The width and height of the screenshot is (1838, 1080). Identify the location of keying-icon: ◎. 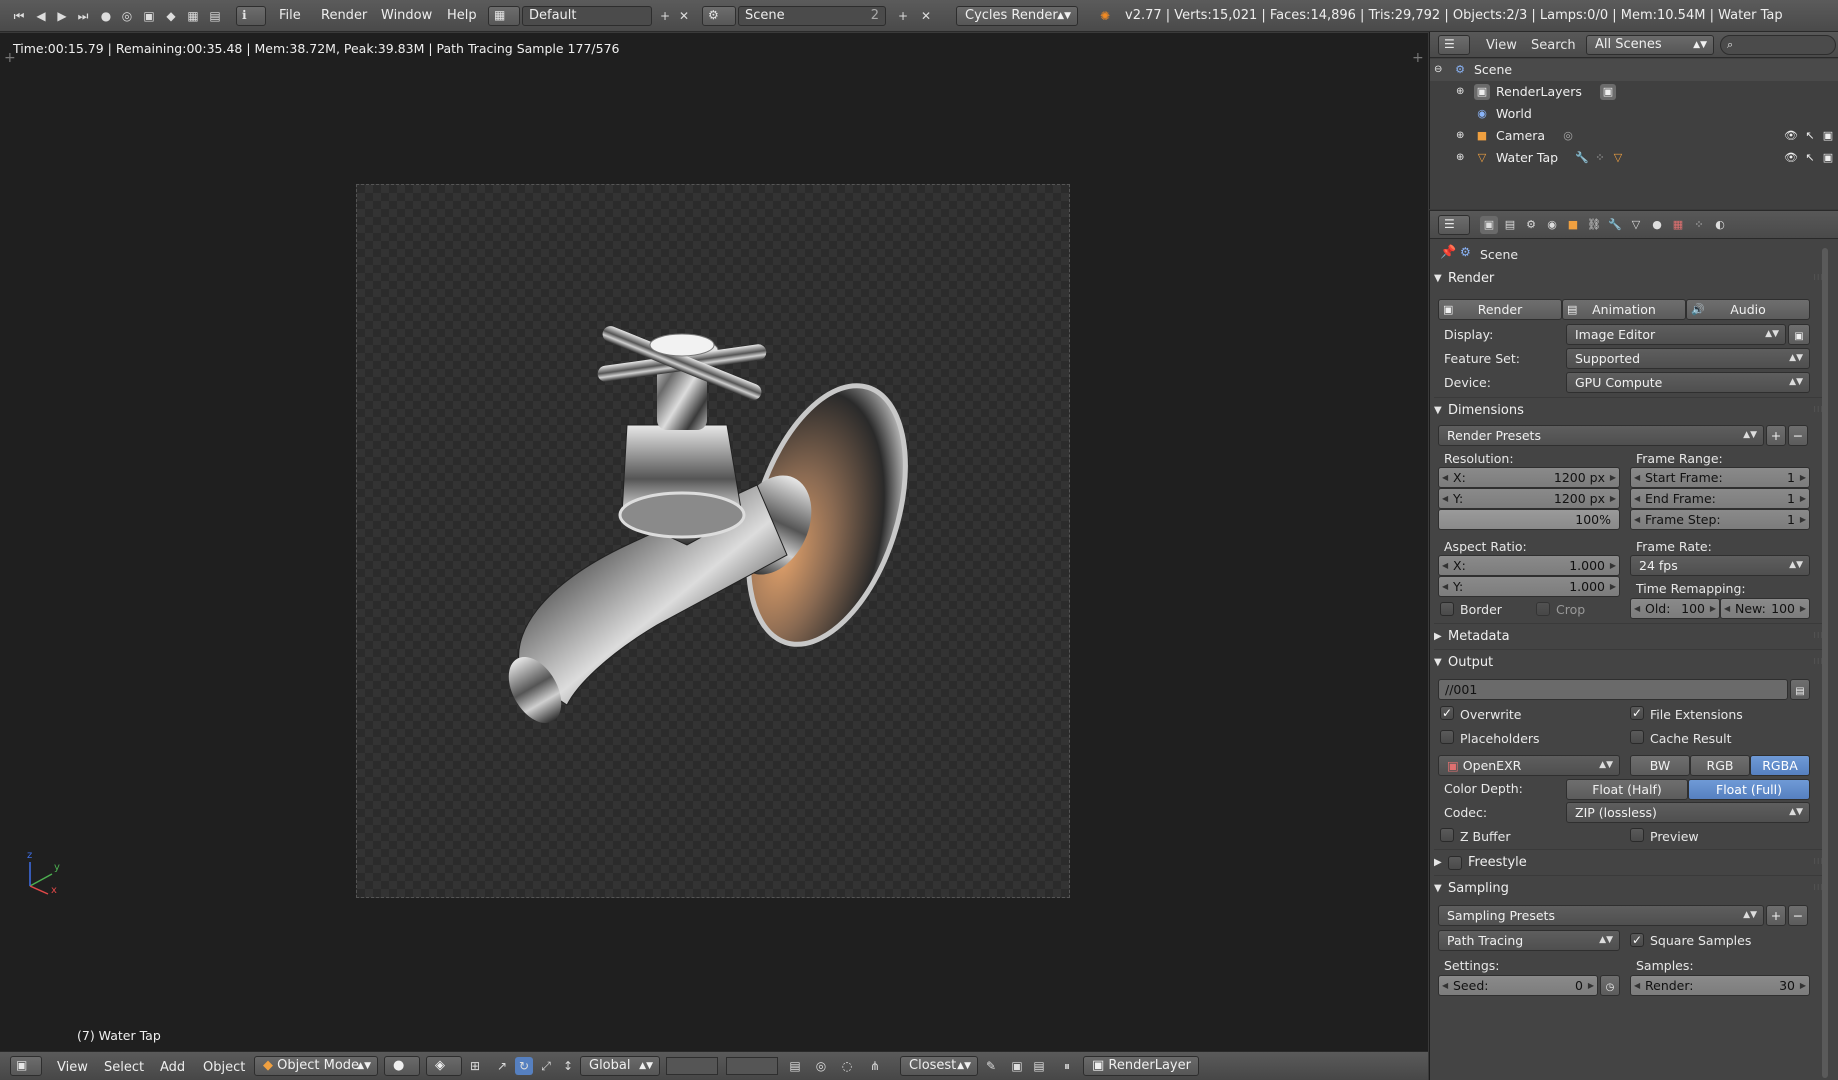
(127, 16).